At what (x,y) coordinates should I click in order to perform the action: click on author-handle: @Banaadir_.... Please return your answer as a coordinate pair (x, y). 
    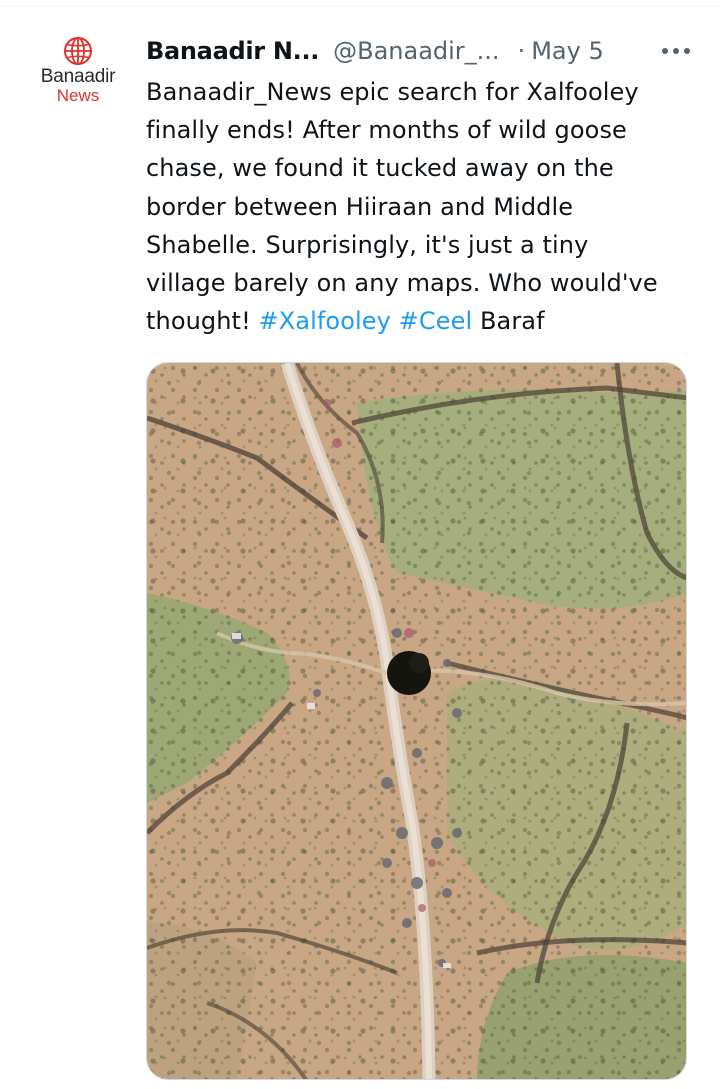
    Looking at the image, I should click on (416, 51).